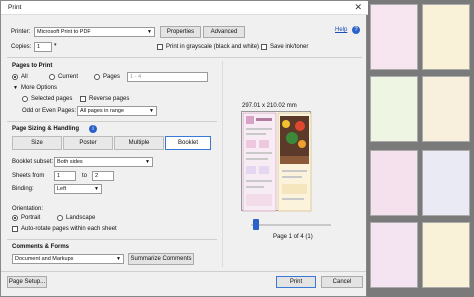 The width and height of the screenshot is (474, 297). I want to click on pages-to-print-title: Pages to Print, so click(32, 66).